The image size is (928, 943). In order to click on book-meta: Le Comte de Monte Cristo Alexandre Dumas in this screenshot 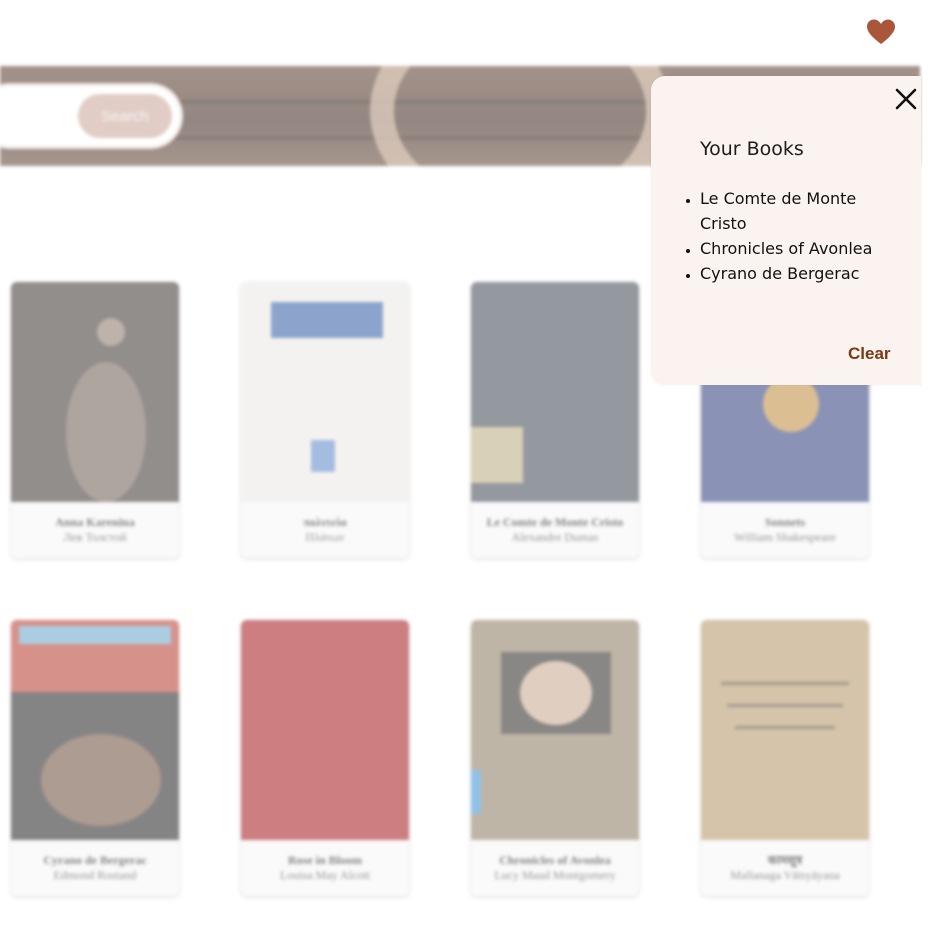, I will do `click(555, 530)`.